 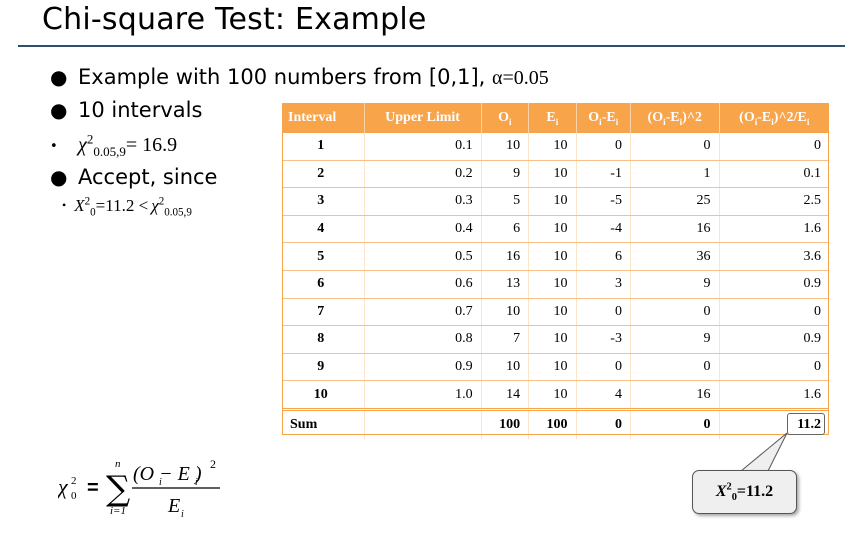 What do you see at coordinates (675, 118) in the screenshot?
I see `header-squared: (Oi-Ei)^2` at bounding box center [675, 118].